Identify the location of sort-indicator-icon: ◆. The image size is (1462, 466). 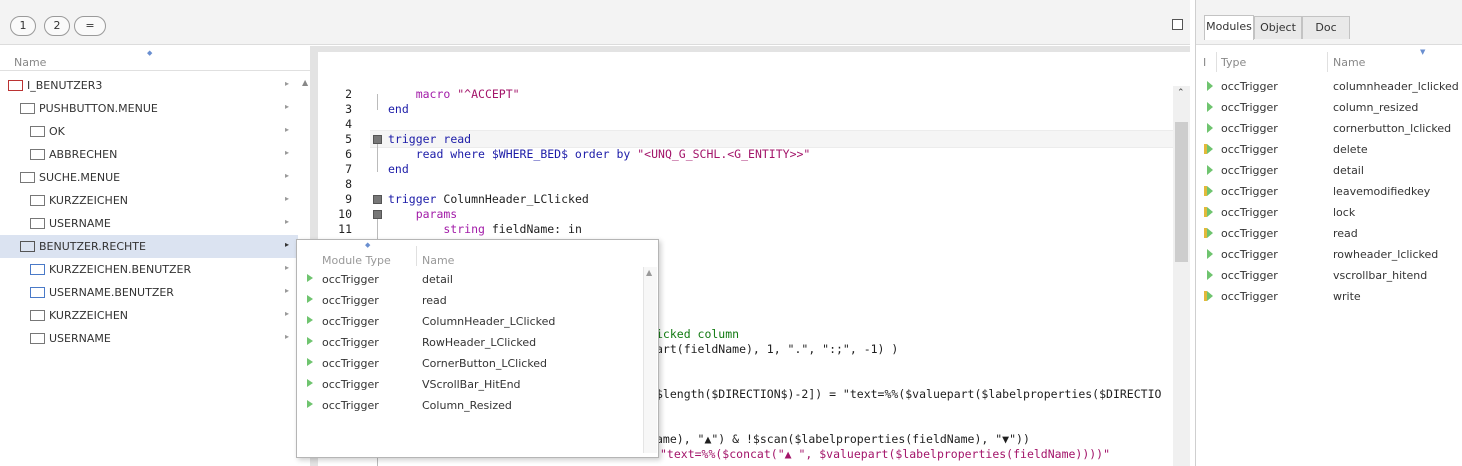
(150, 53).